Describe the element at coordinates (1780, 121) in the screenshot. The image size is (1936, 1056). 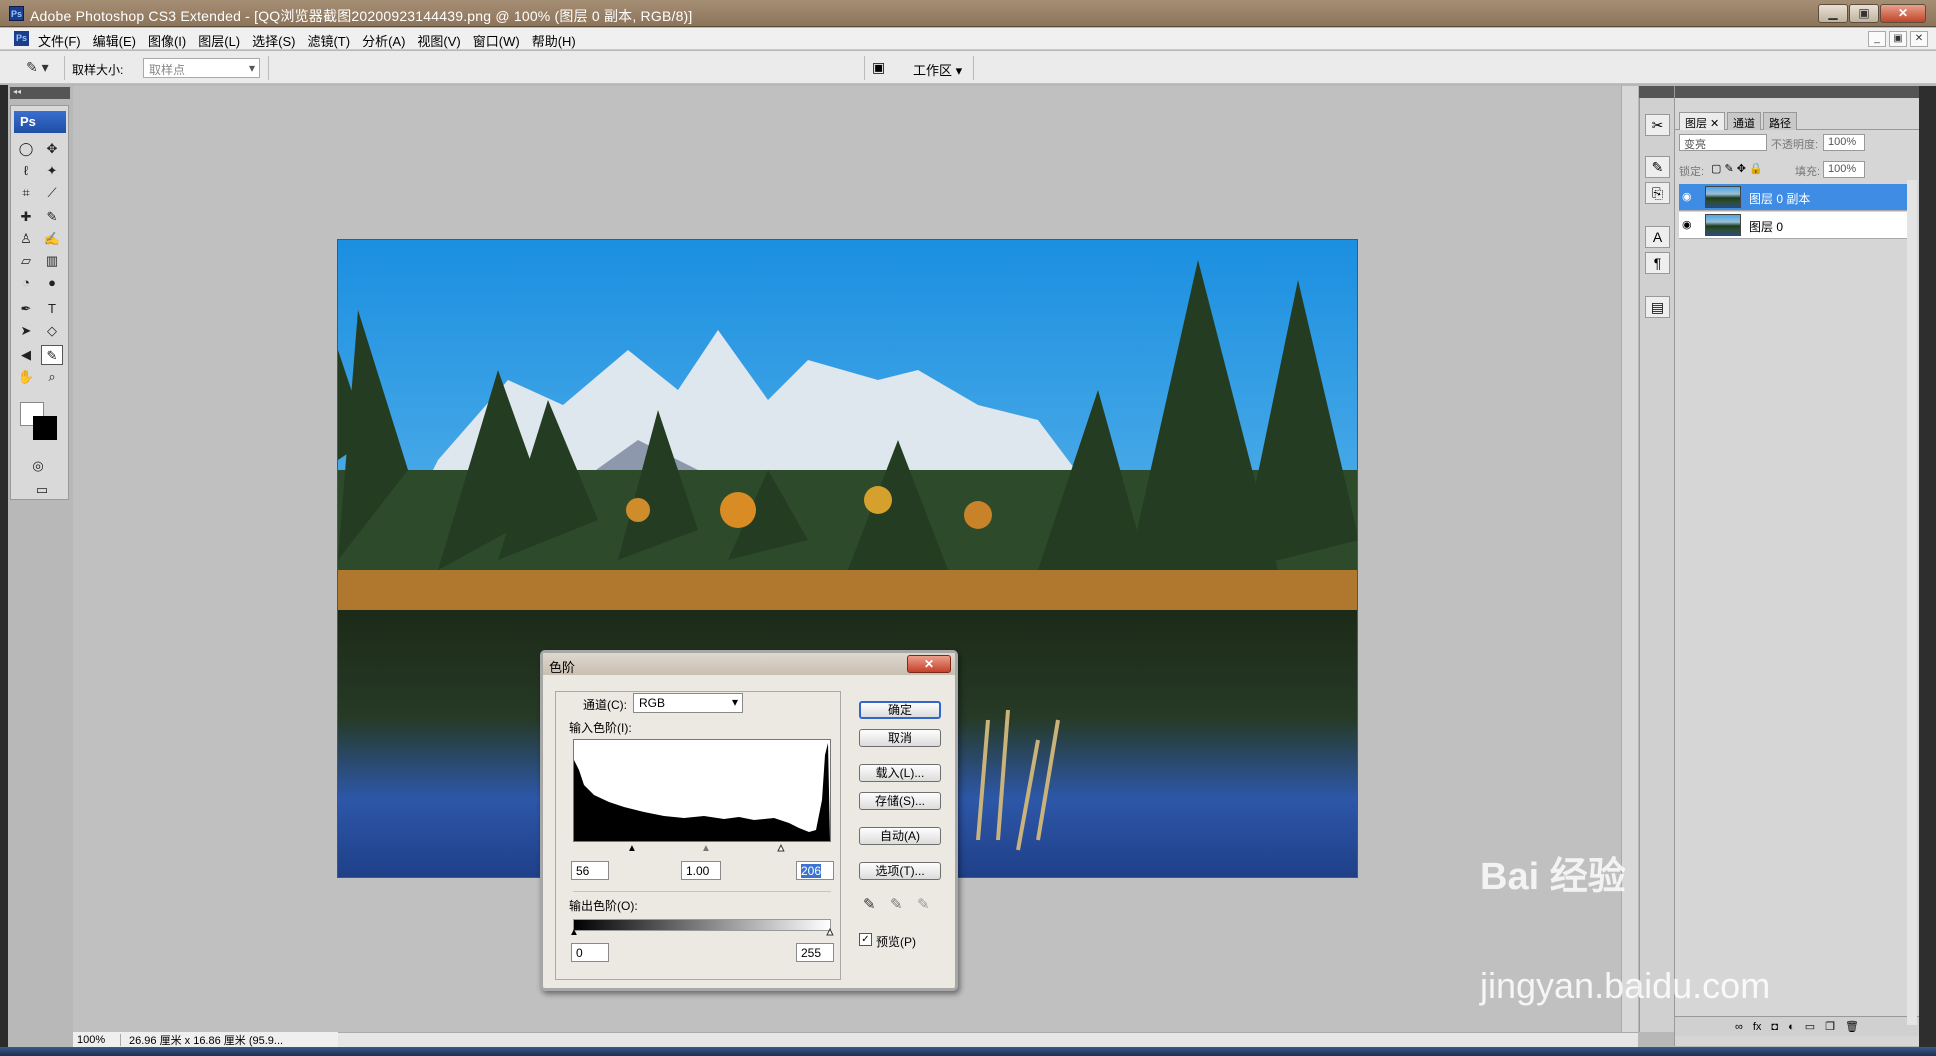
I see `tab-paths: 路径` at that location.